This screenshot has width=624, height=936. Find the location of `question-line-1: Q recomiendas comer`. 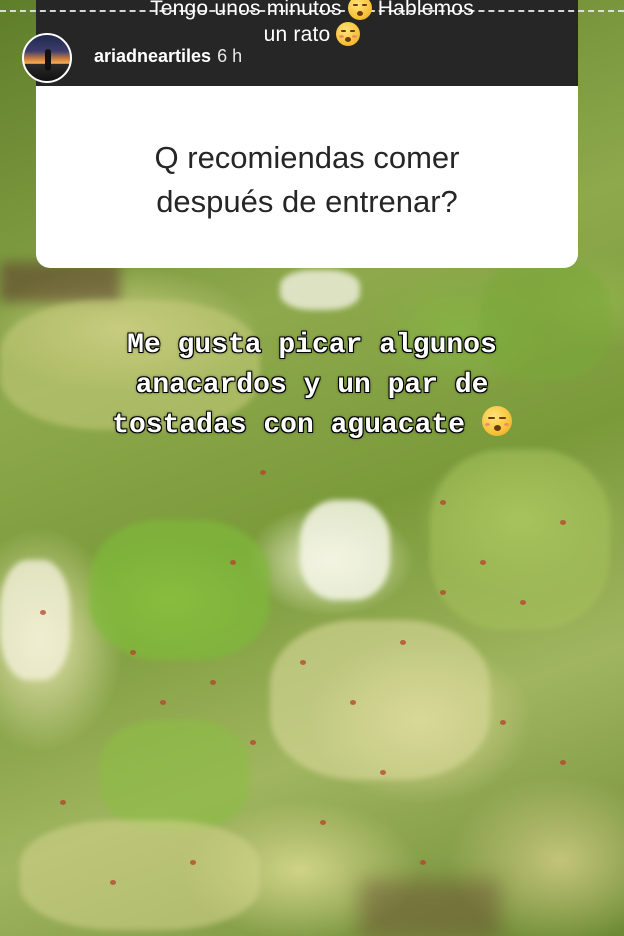

question-line-1: Q recomiendas comer is located at coordinates (307, 157).